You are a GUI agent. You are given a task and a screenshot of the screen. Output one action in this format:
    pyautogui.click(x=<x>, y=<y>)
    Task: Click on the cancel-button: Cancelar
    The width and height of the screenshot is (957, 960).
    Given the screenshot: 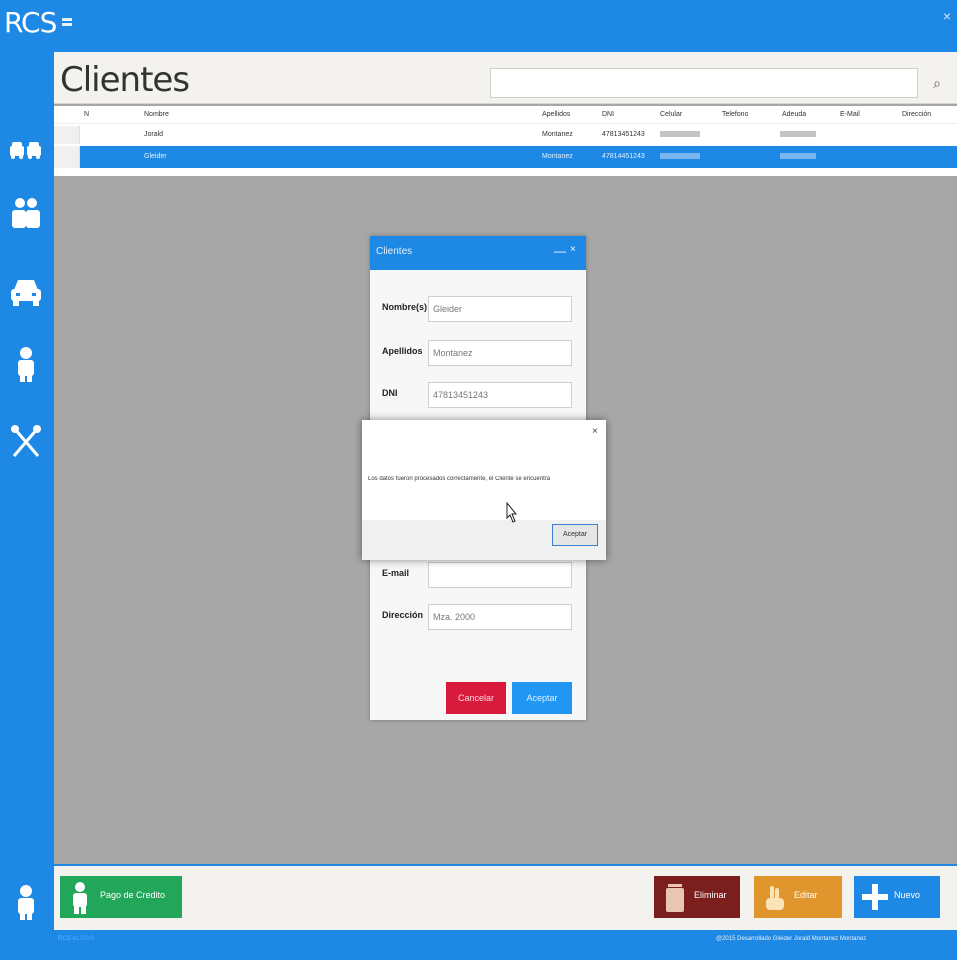 What is the action you would take?
    pyautogui.click(x=476, y=698)
    